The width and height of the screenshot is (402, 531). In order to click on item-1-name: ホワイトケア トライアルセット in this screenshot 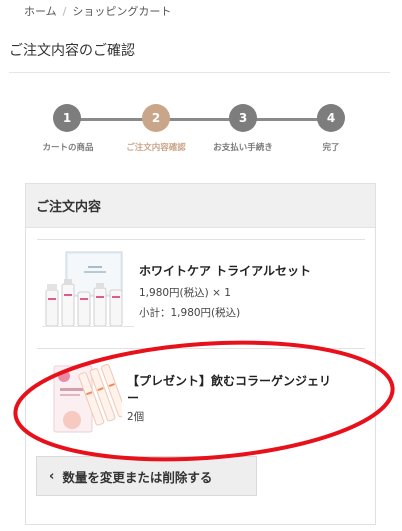, I will do `click(225, 271)`.